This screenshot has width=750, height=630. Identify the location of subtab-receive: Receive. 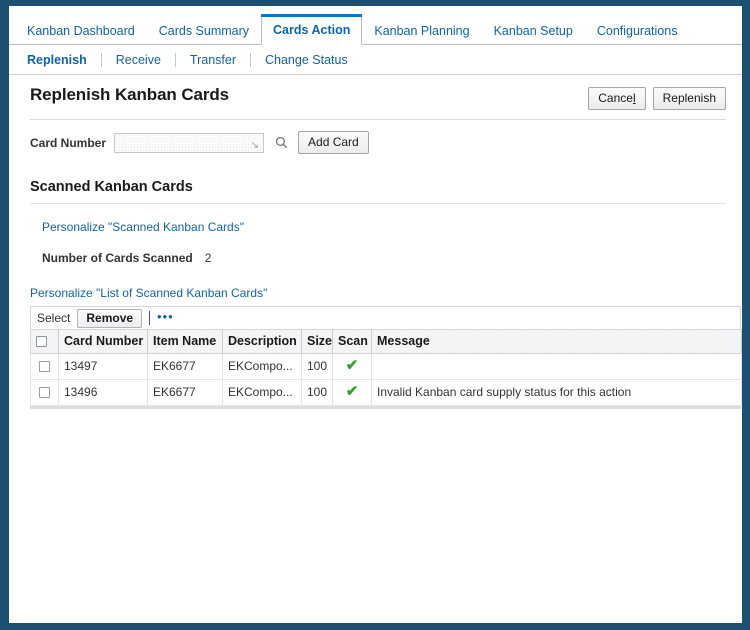
(138, 60).